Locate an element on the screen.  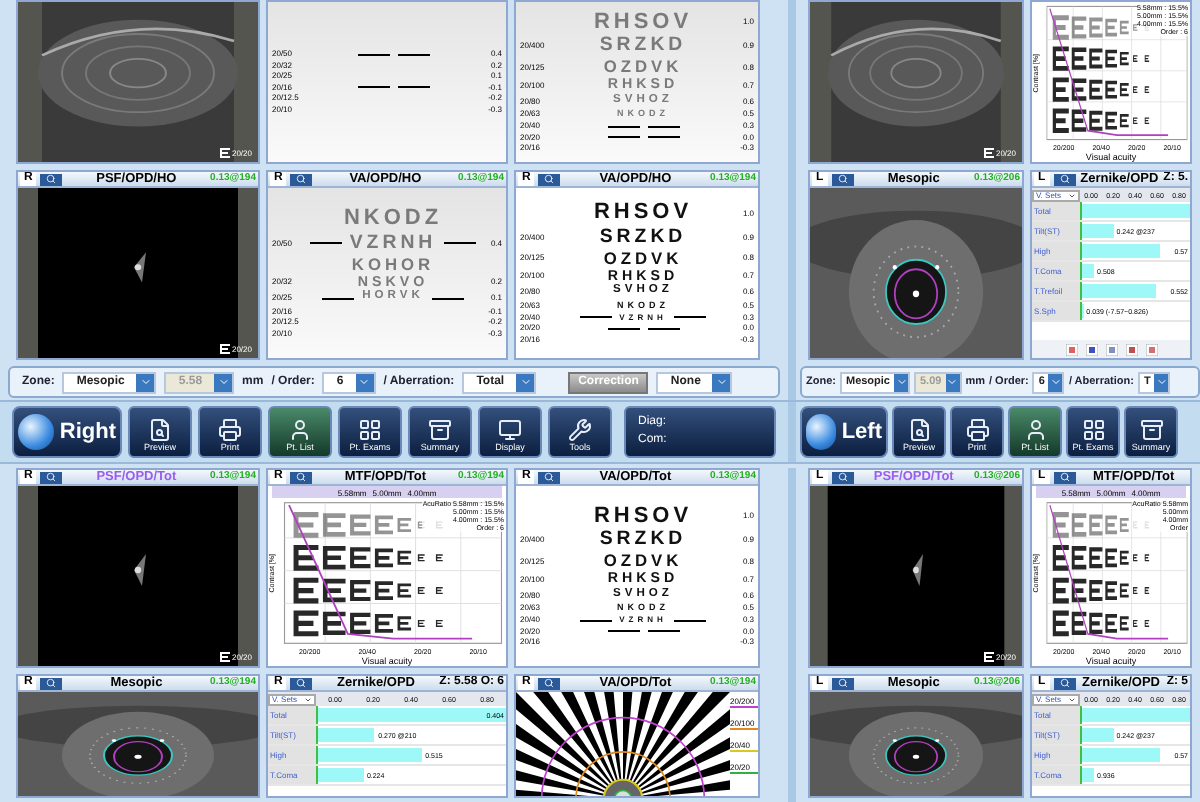
eye-button: Right is located at coordinates (67, 432).